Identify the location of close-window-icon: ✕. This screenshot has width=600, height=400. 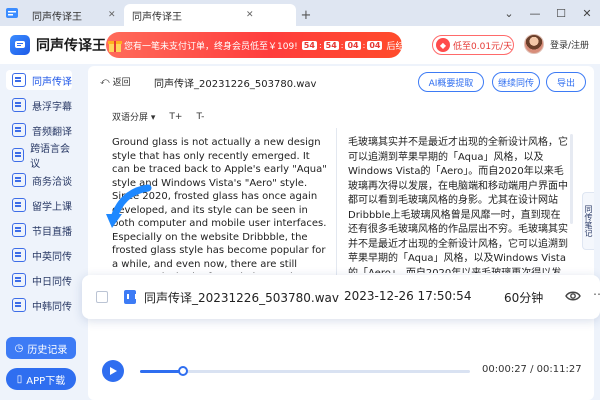
(587, 13).